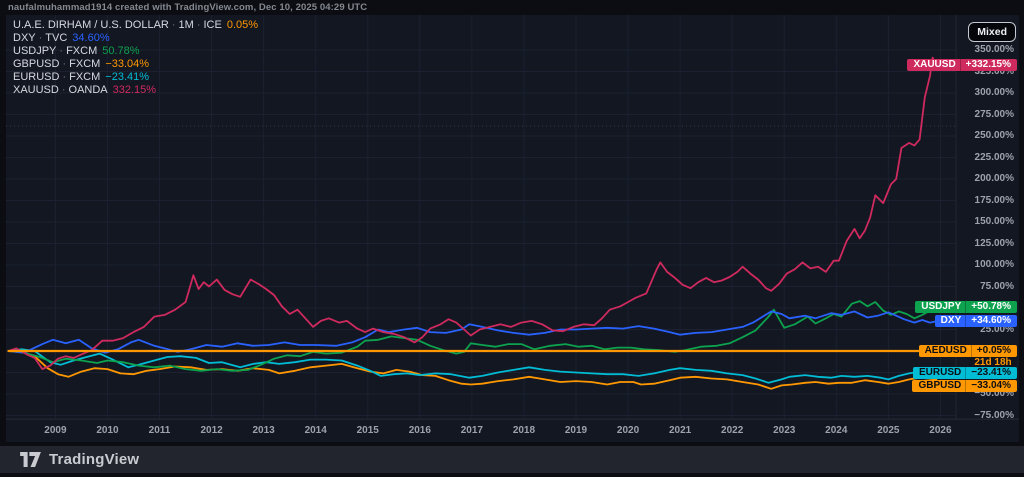 The height and width of the screenshot is (477, 1024). I want to click on price-tick: 250.00%, so click(994, 135).